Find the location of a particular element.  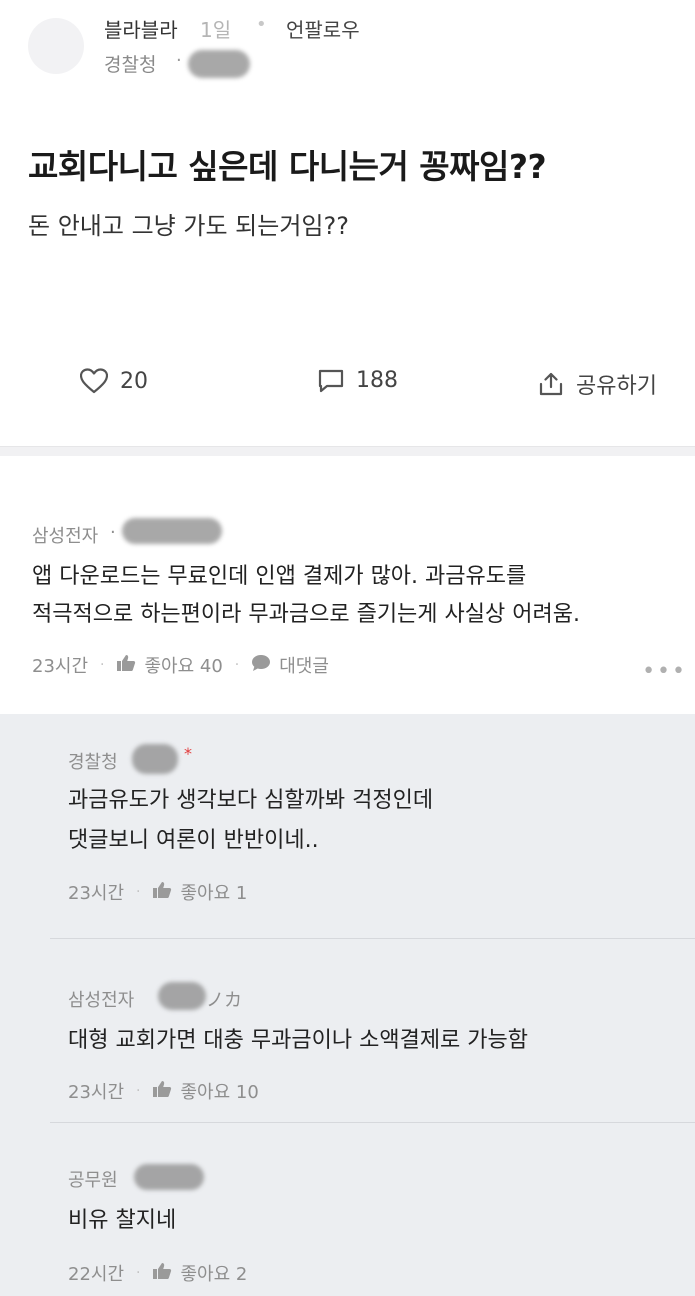

reply-company: 공무원 is located at coordinates (93, 1180).